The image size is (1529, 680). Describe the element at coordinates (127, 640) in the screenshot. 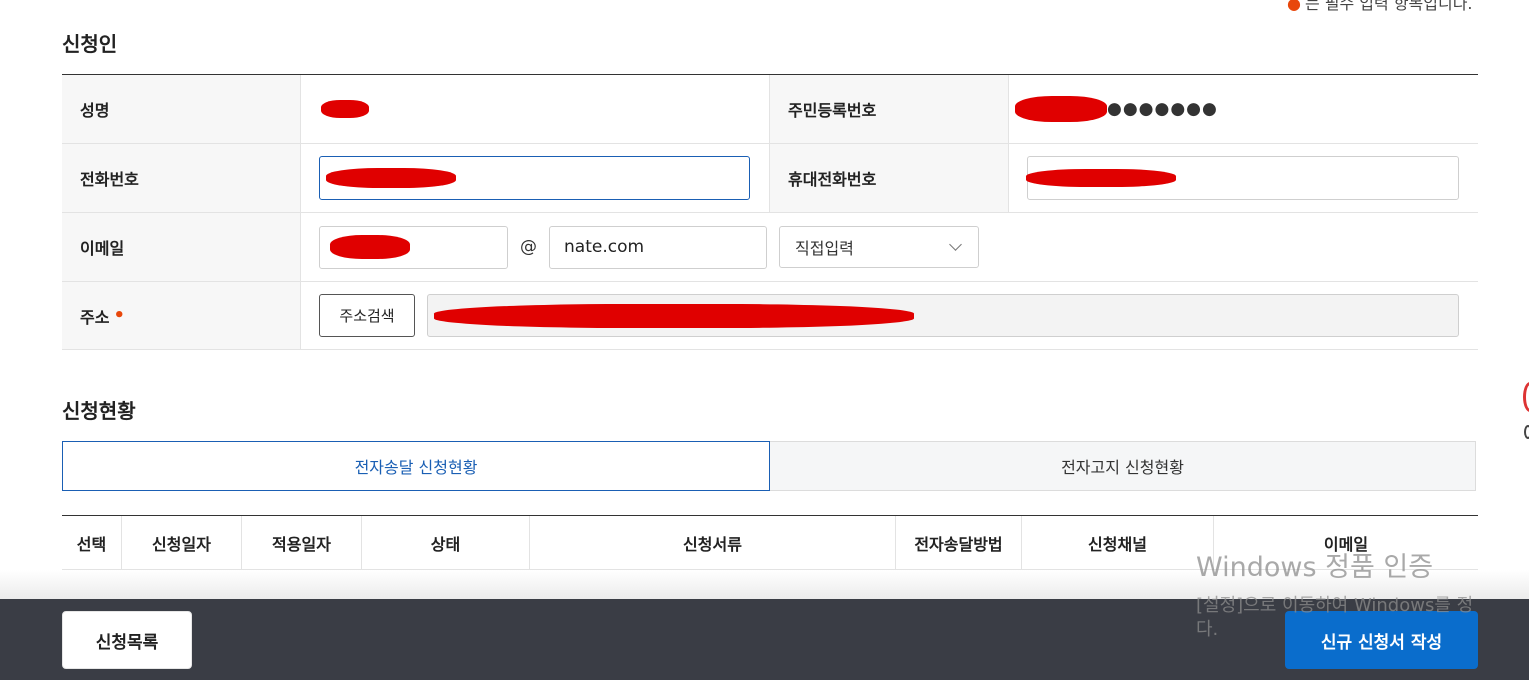

I see `application-list-button: 신청목록` at that location.